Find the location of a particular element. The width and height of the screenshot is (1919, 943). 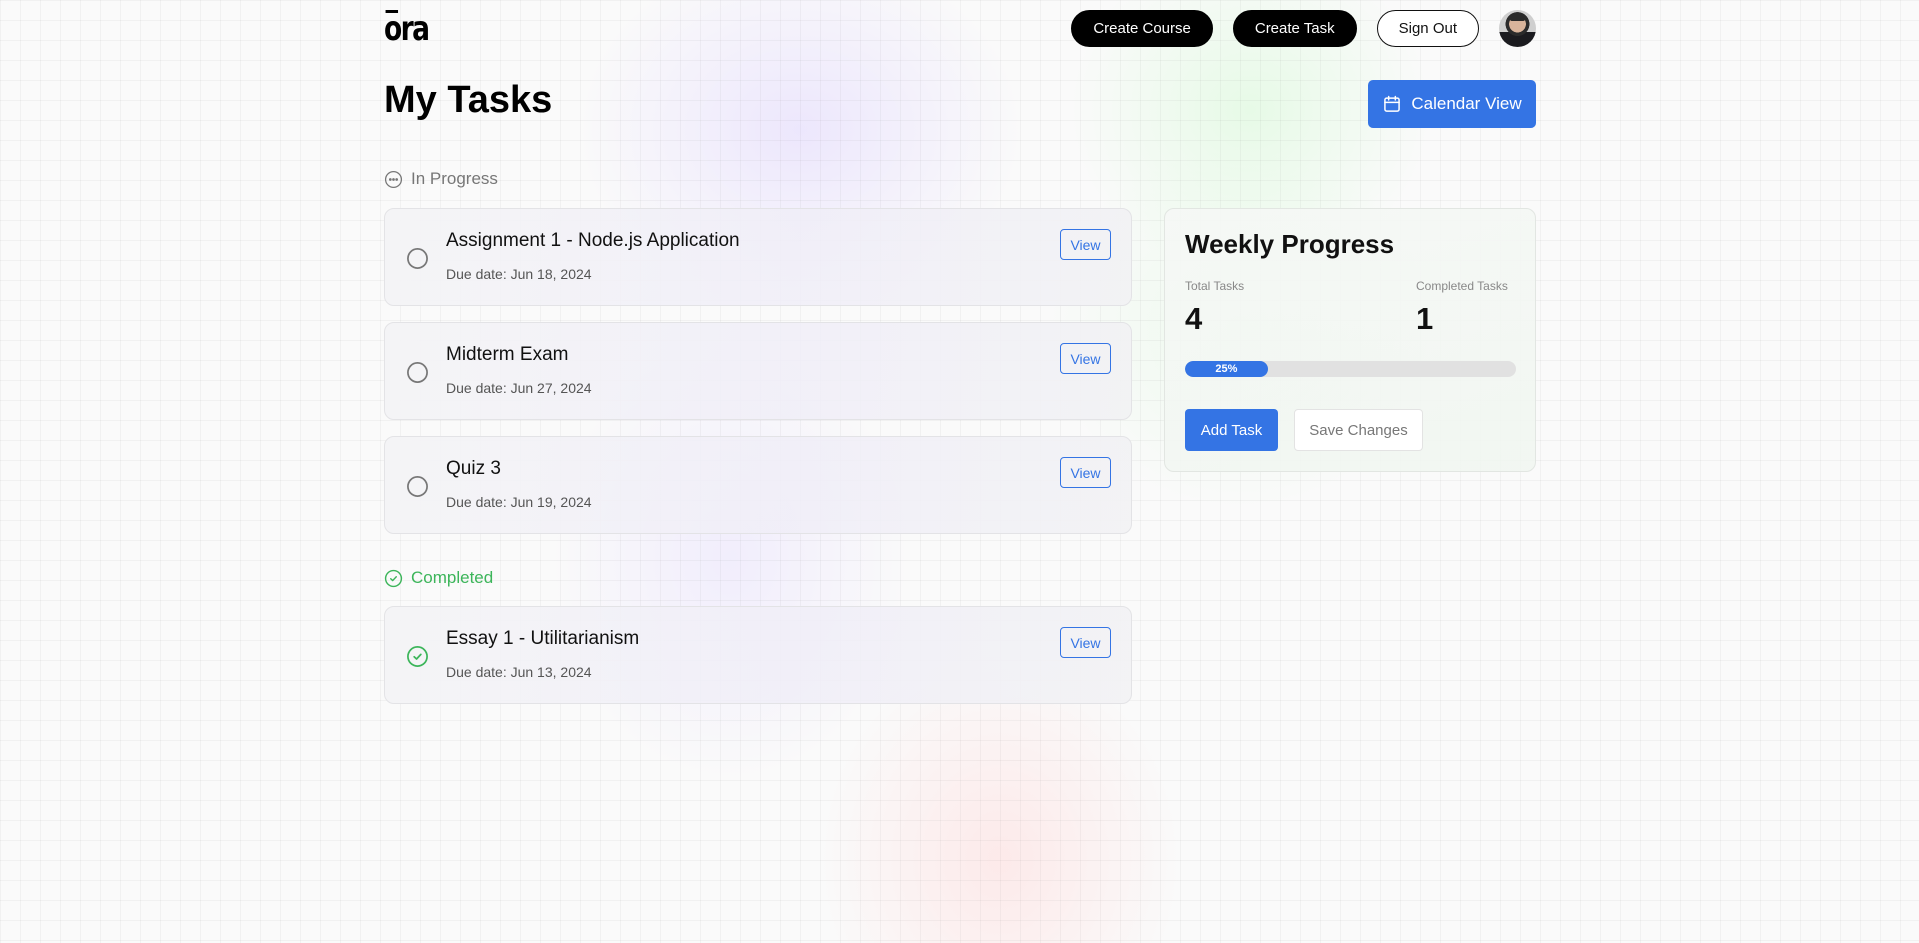

task-due-date: Due date: Jun 18, 2024 is located at coordinates (519, 274).